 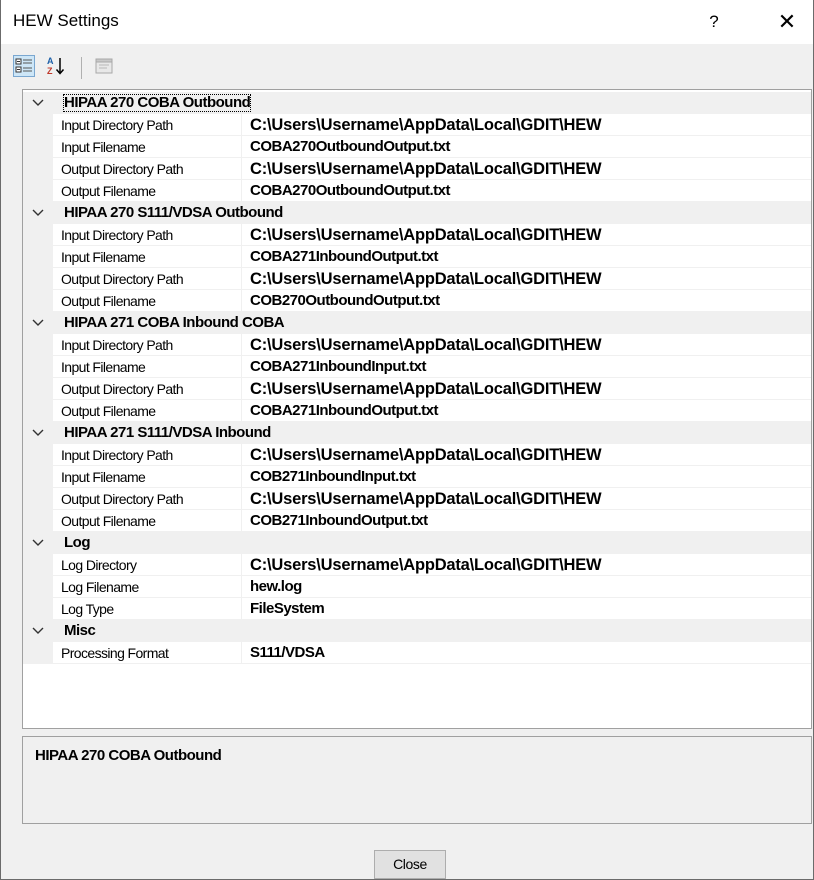 What do you see at coordinates (417, 213) in the screenshot?
I see `category-row: HIPAA 270 S111/VDSA Outbound` at bounding box center [417, 213].